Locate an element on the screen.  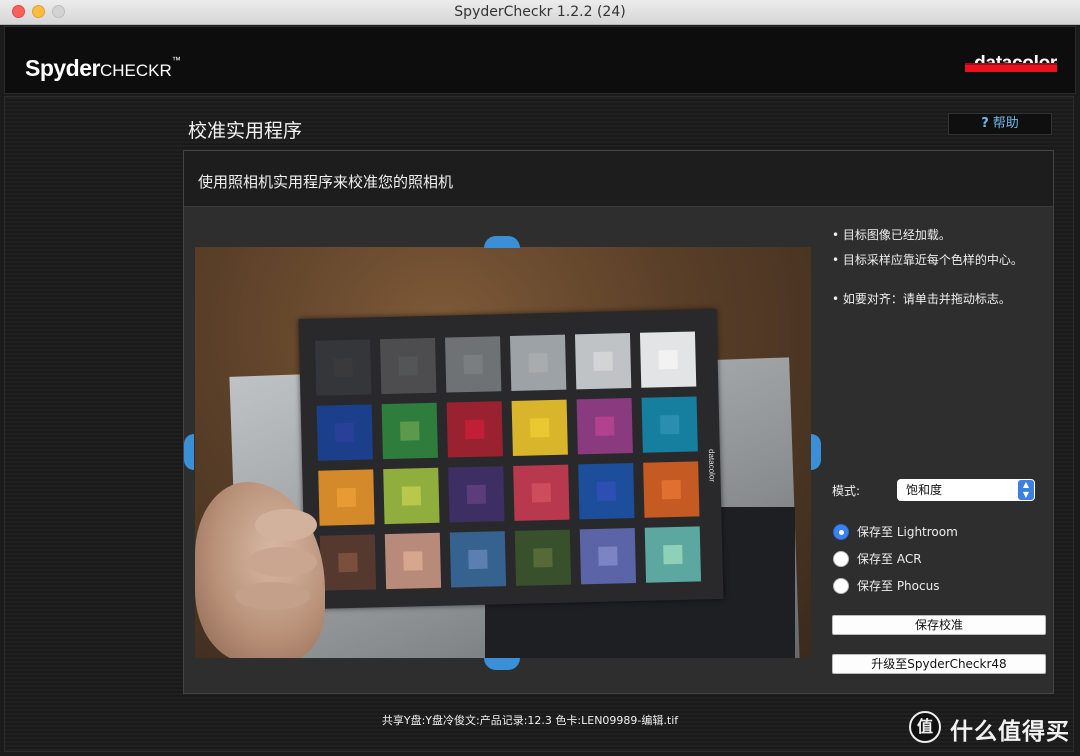
align-handle-left-icon is located at coordinates (189, 452).